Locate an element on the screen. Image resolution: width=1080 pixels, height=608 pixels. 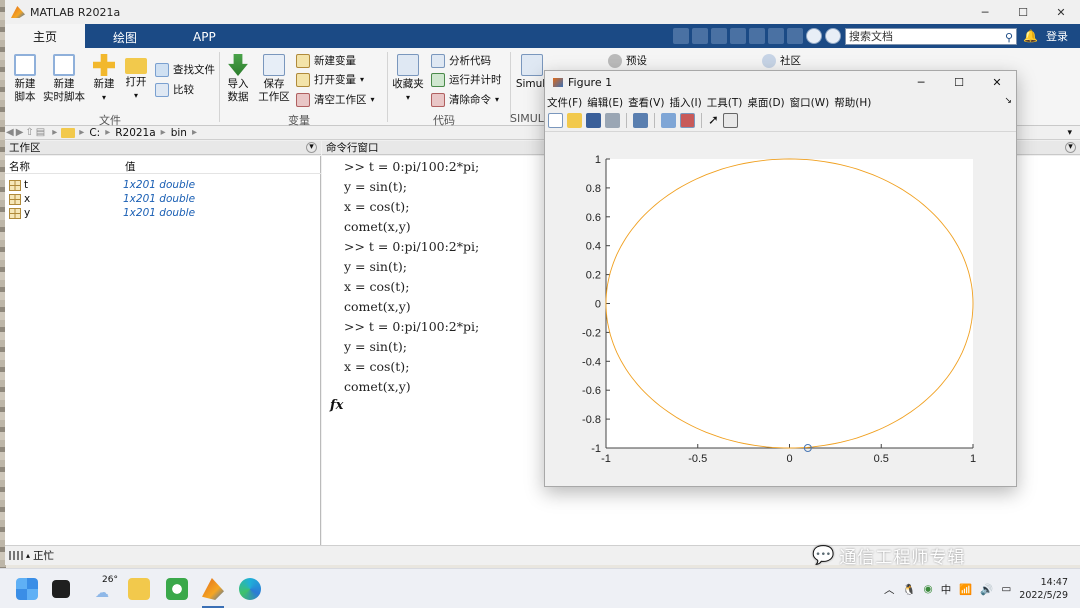
notification-bell-icon: 🔔 is located at coordinates (1030, 36).